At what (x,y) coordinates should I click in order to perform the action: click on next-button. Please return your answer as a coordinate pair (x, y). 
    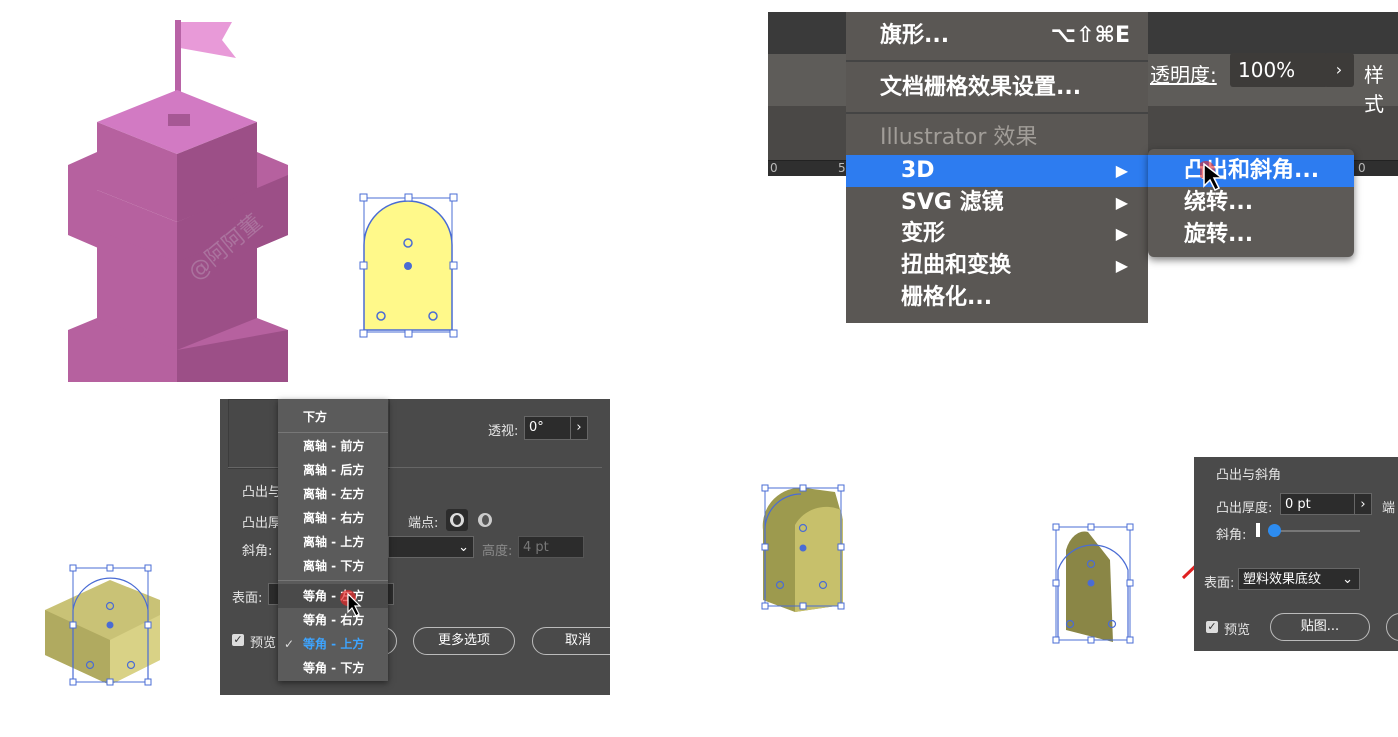
    Looking at the image, I should click on (1392, 627).